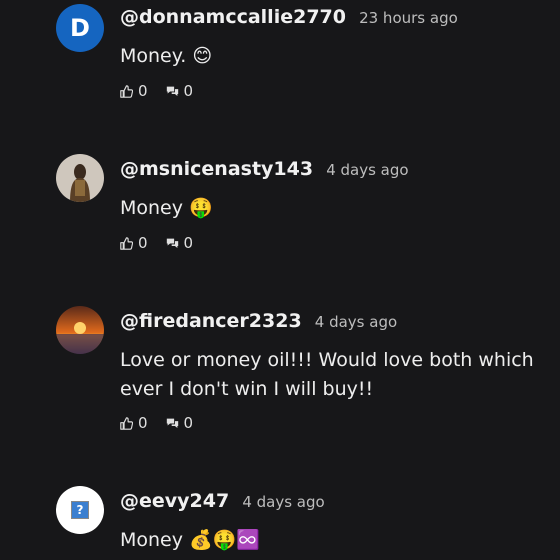 This screenshot has height=560, width=560. I want to click on avatar-glyph: ?, so click(80, 510).